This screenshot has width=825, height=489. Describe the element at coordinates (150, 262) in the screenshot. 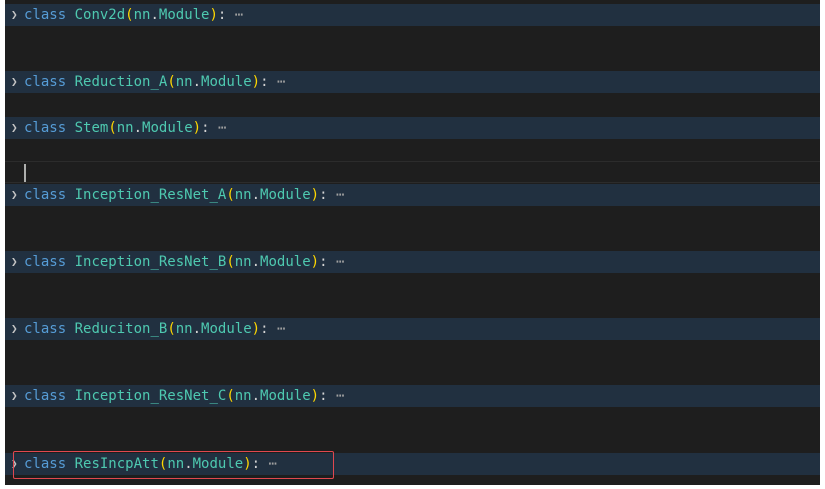

I see `class-name: Inception_ResNet_B` at that location.